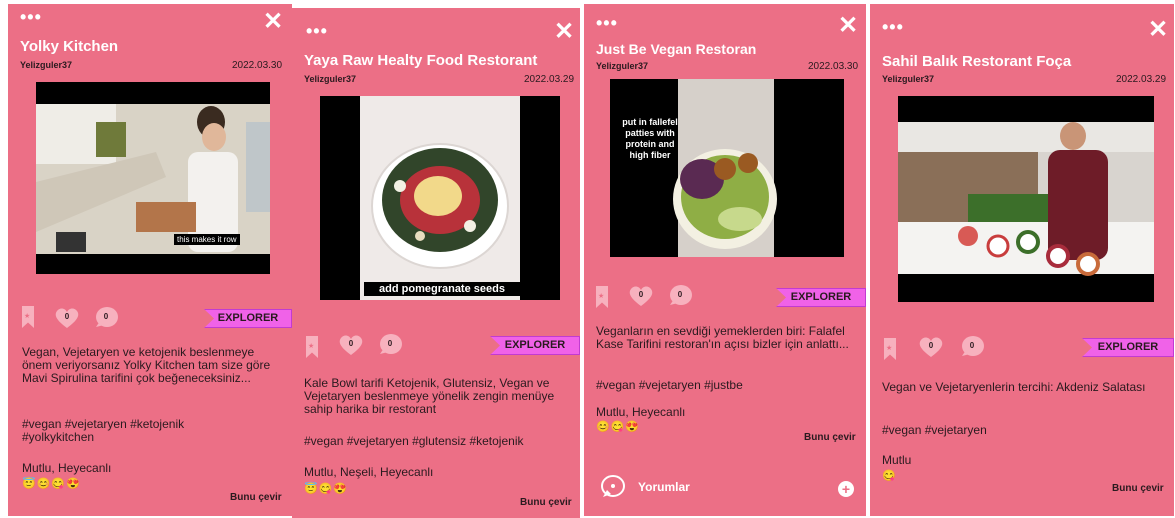  I want to click on mood-emojis: 😇😊😋😍, so click(51, 484).